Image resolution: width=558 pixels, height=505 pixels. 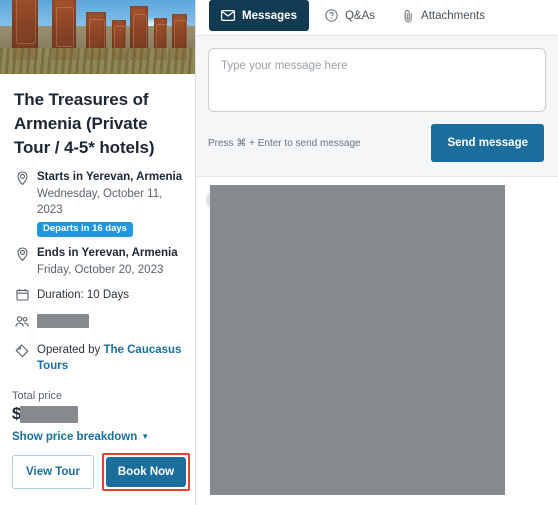 I want to click on book-now-button: Book Now, so click(x=146, y=472).